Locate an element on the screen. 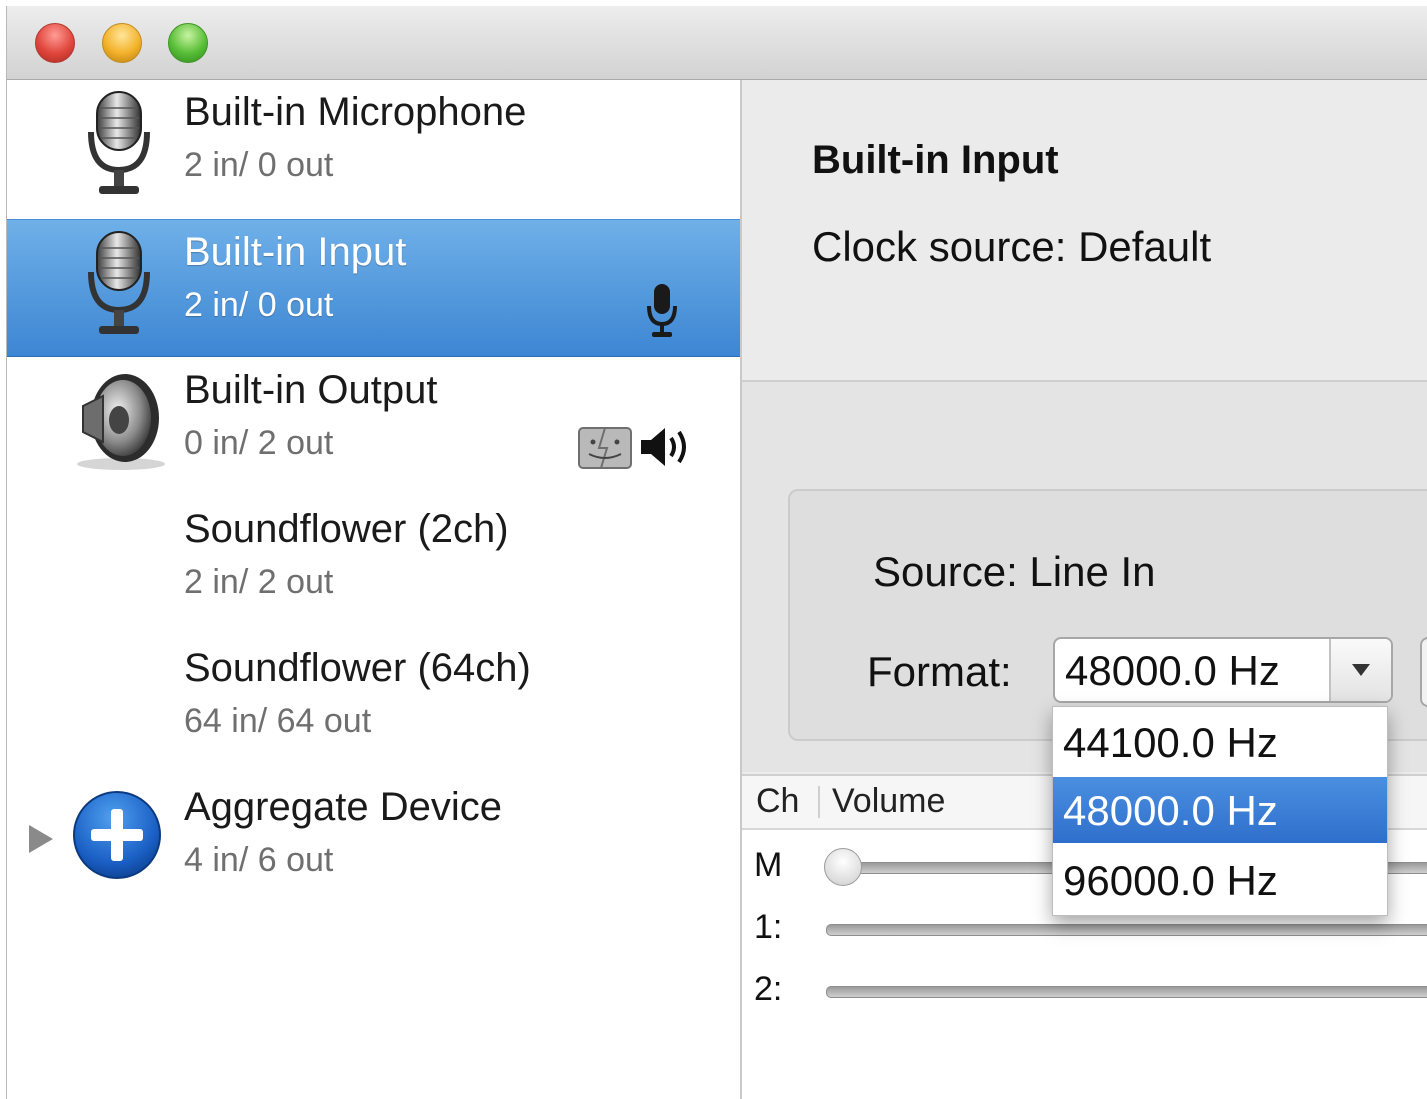  channel-label-2: 2: is located at coordinates (768, 989).